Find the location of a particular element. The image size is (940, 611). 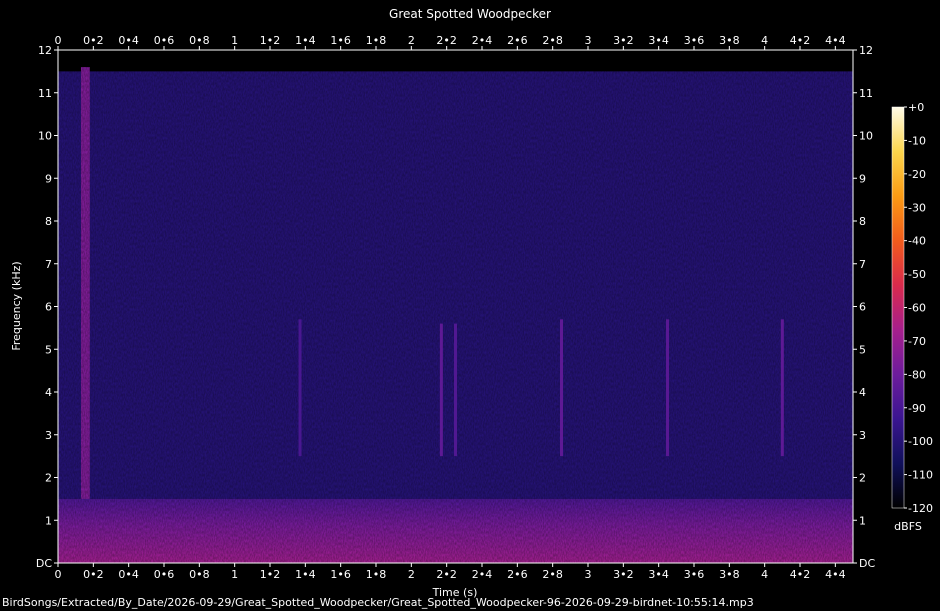

y-axis-left: DC123456789101112 is located at coordinates (47, 307).